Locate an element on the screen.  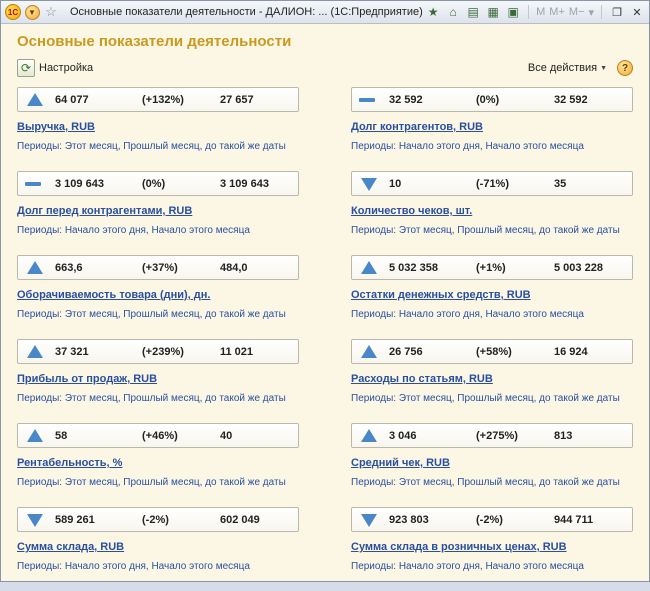
metric-title-link: Долг контрагентов, RUB is located at coordinates (417, 127).